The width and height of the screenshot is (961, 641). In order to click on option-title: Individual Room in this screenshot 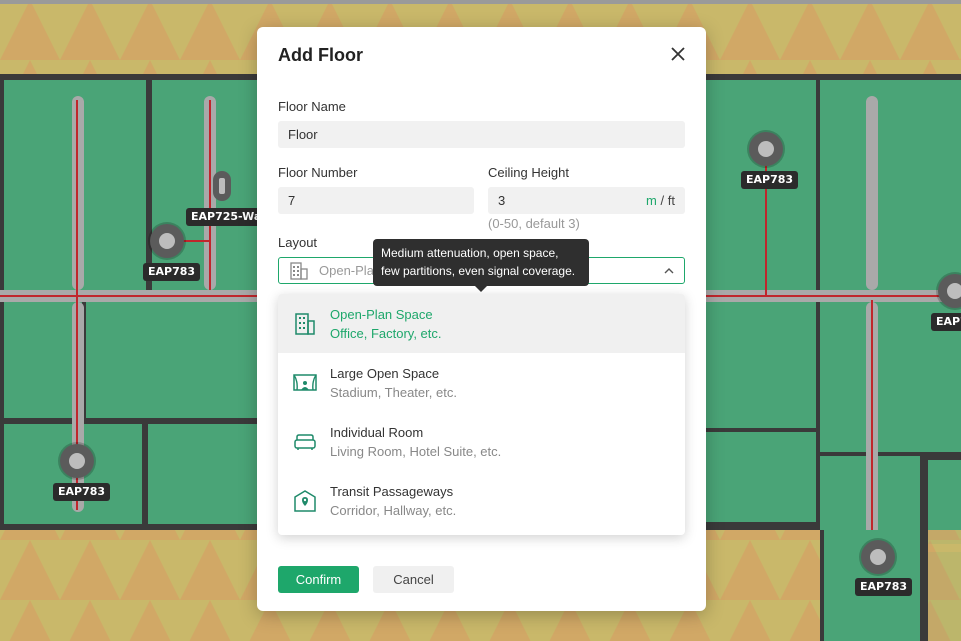, I will do `click(377, 432)`.